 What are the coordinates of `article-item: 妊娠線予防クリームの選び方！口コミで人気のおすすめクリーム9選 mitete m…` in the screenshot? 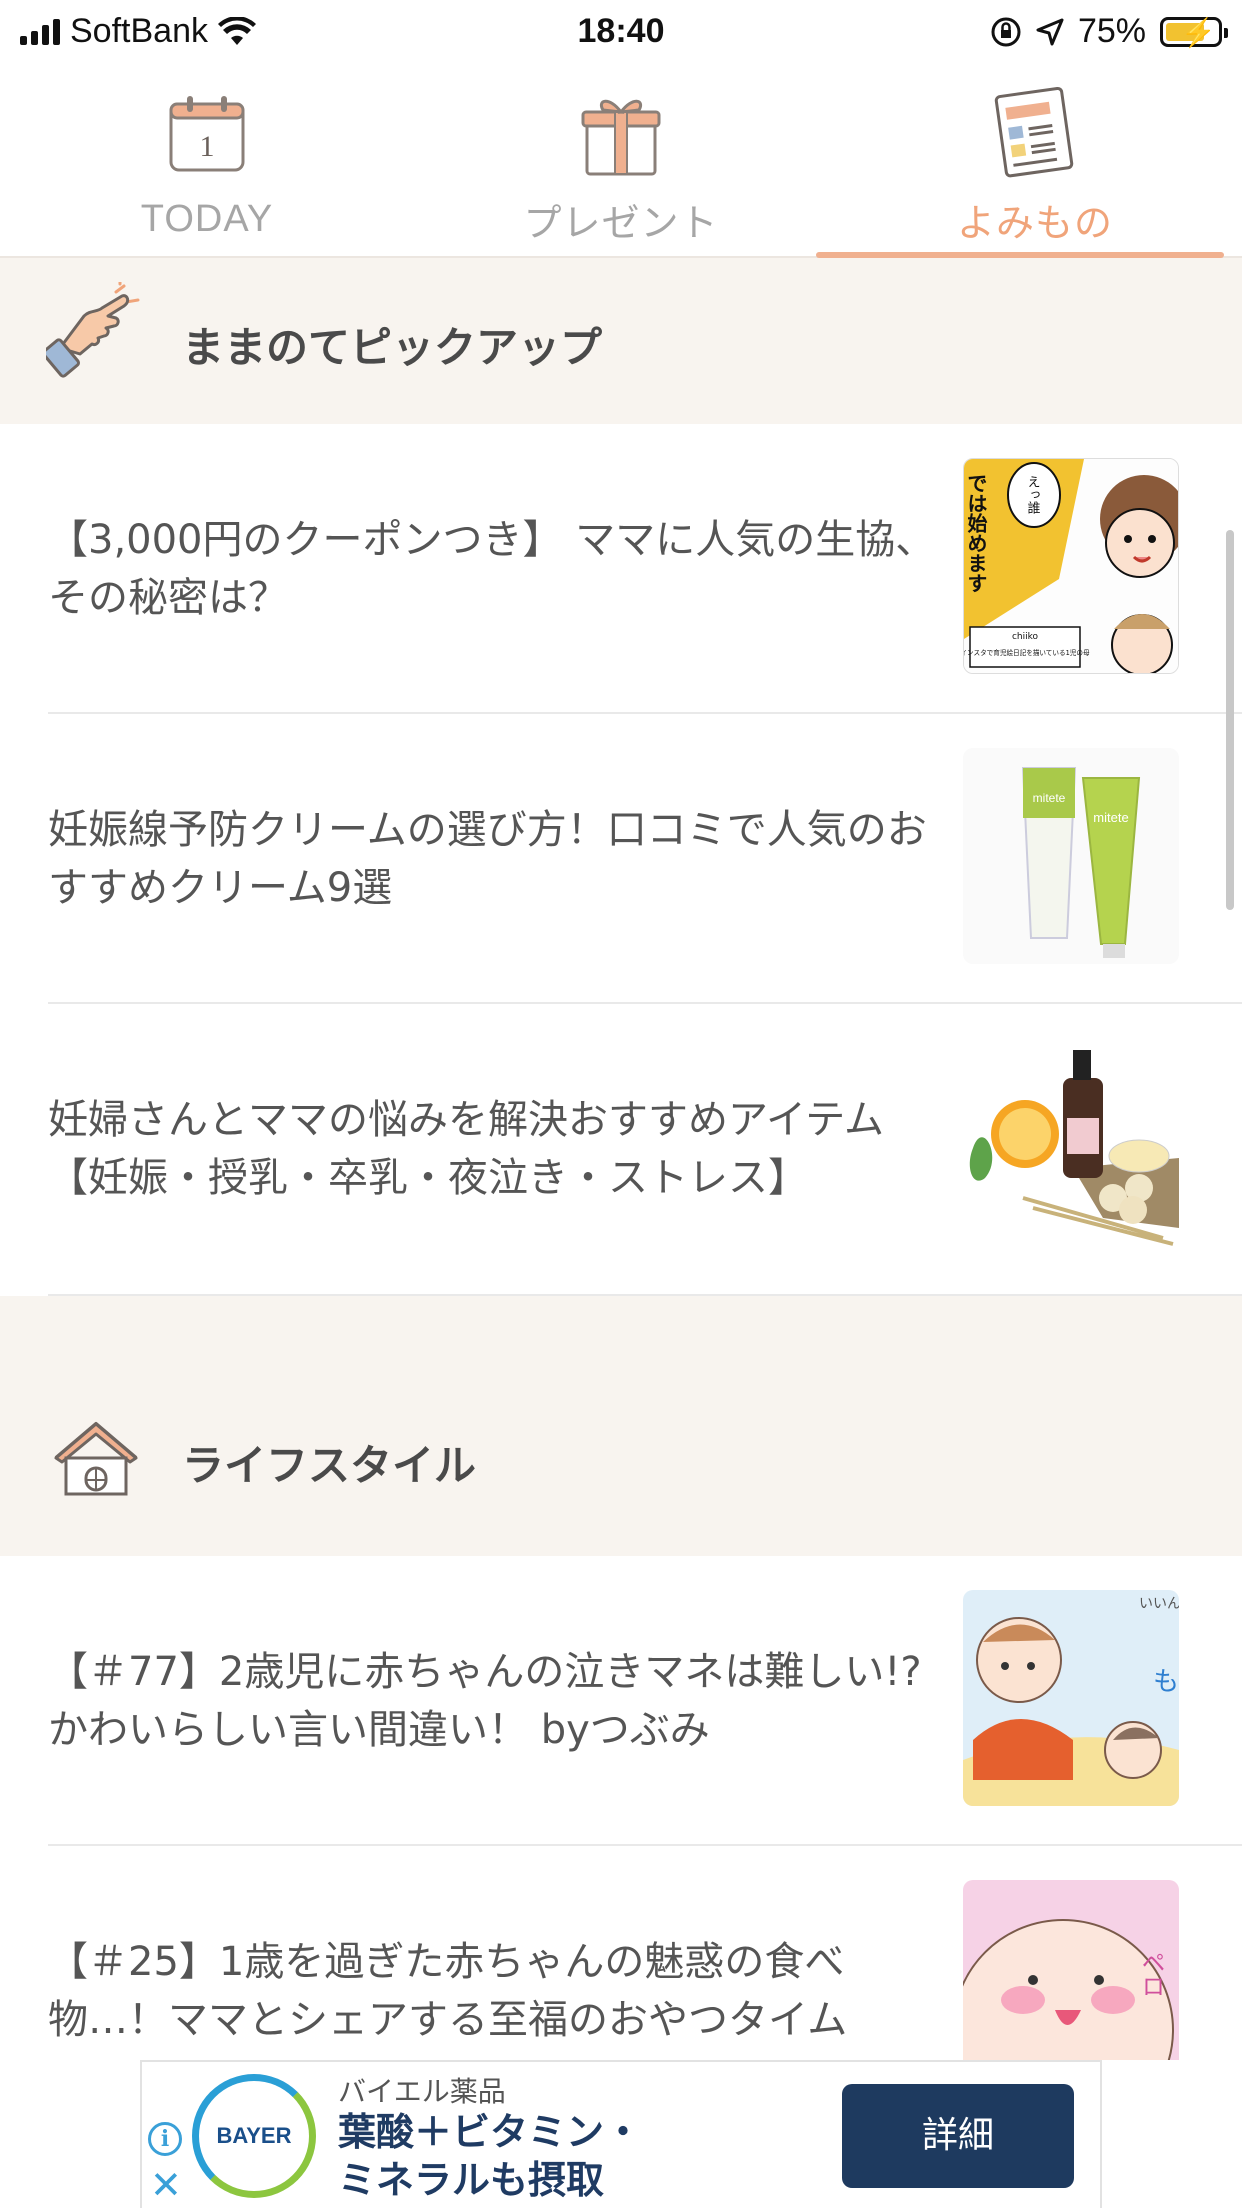 It's located at (645, 859).